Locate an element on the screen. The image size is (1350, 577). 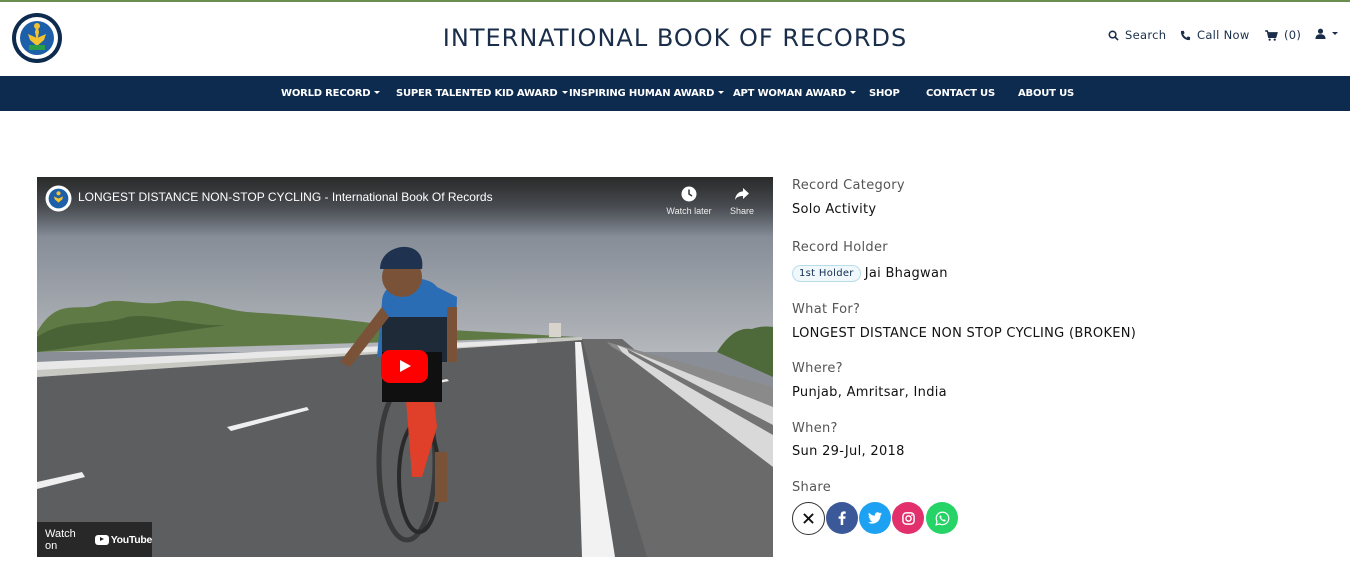
nav-item-label: WORLD RECORD is located at coordinates (326, 93).